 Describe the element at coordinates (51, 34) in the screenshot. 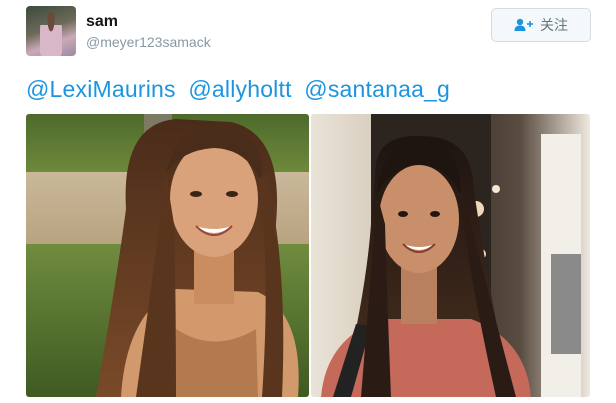

I see `avatar-figure` at that location.